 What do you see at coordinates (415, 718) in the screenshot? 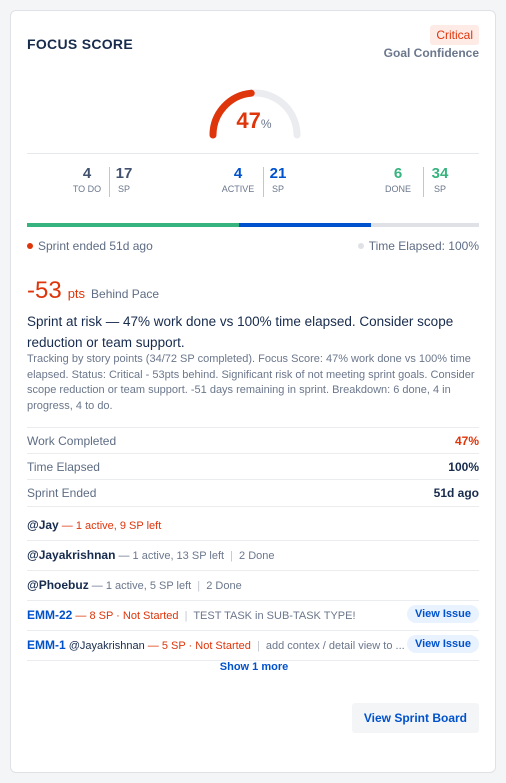
I see `view-sprint-board-button: View Sprint Board` at bounding box center [415, 718].